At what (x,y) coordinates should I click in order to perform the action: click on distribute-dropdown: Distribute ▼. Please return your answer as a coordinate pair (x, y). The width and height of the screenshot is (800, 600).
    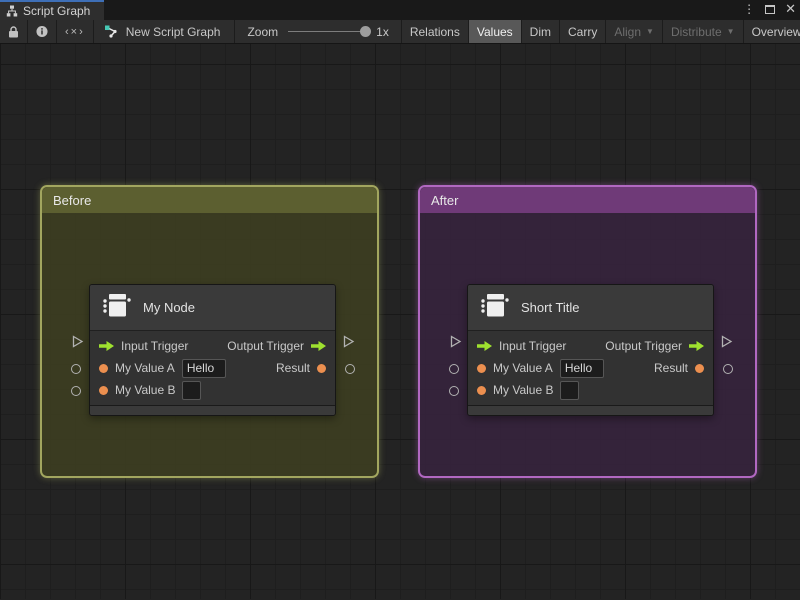
    Looking at the image, I should click on (703, 31).